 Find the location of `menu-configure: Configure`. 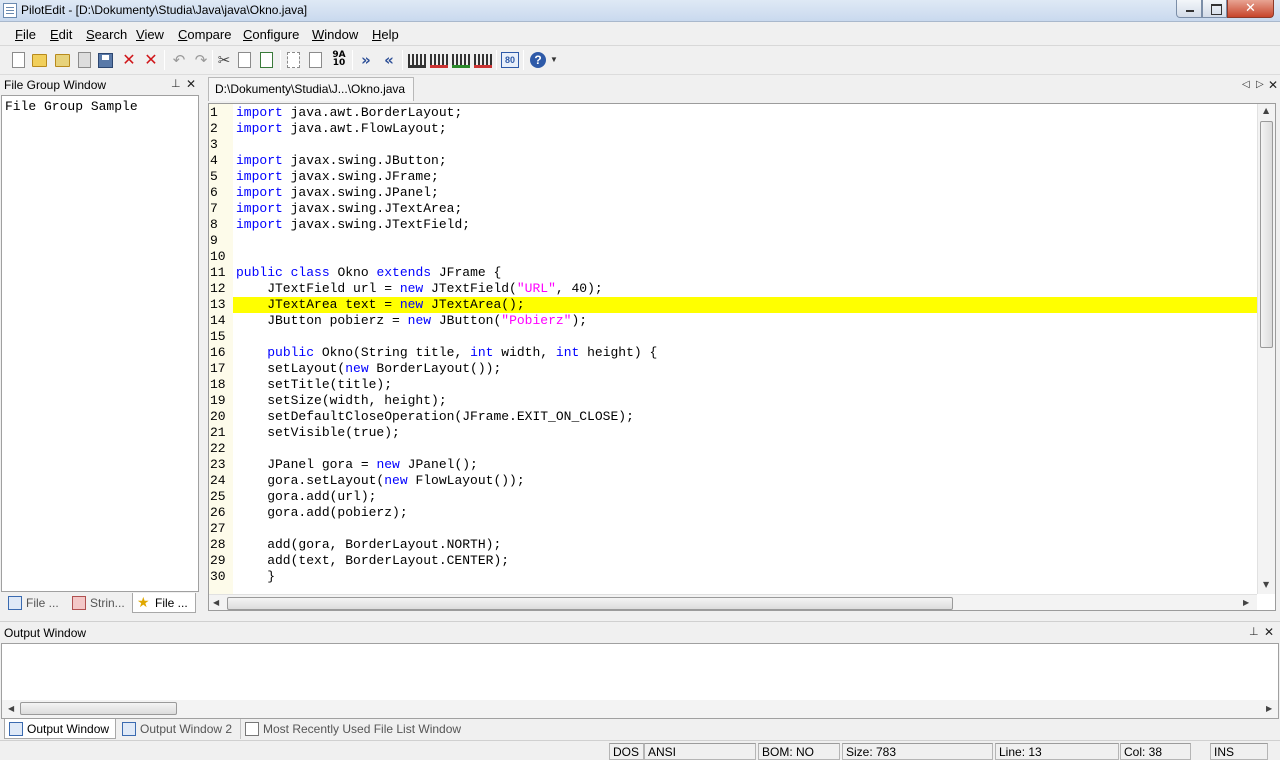

menu-configure: Configure is located at coordinates (271, 34).